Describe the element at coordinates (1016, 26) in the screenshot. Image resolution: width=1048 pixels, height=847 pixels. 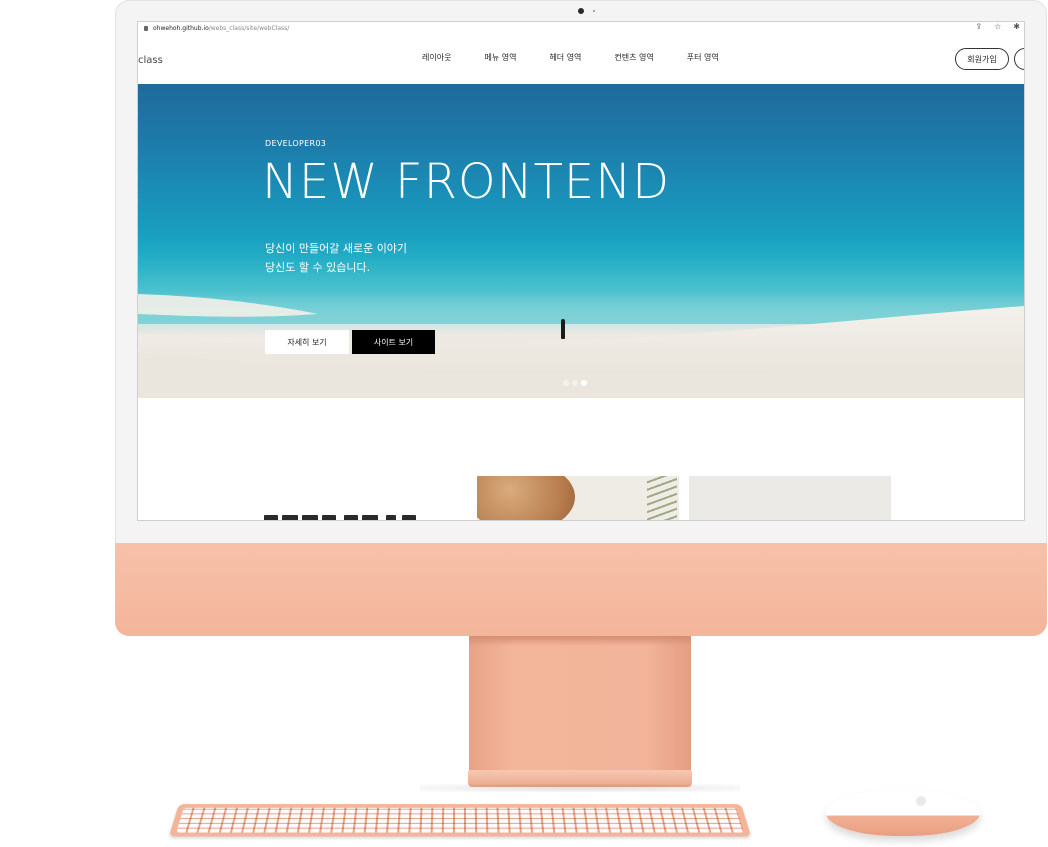
I see `extension-icon: ✱` at that location.